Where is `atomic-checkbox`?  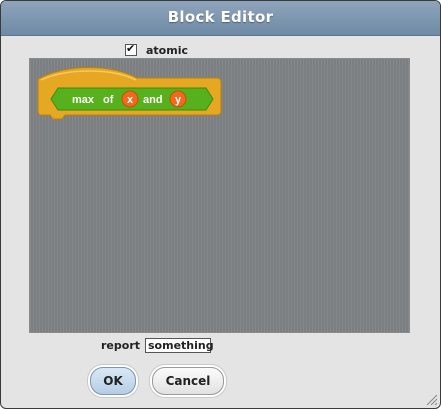 atomic-checkbox is located at coordinates (131, 49).